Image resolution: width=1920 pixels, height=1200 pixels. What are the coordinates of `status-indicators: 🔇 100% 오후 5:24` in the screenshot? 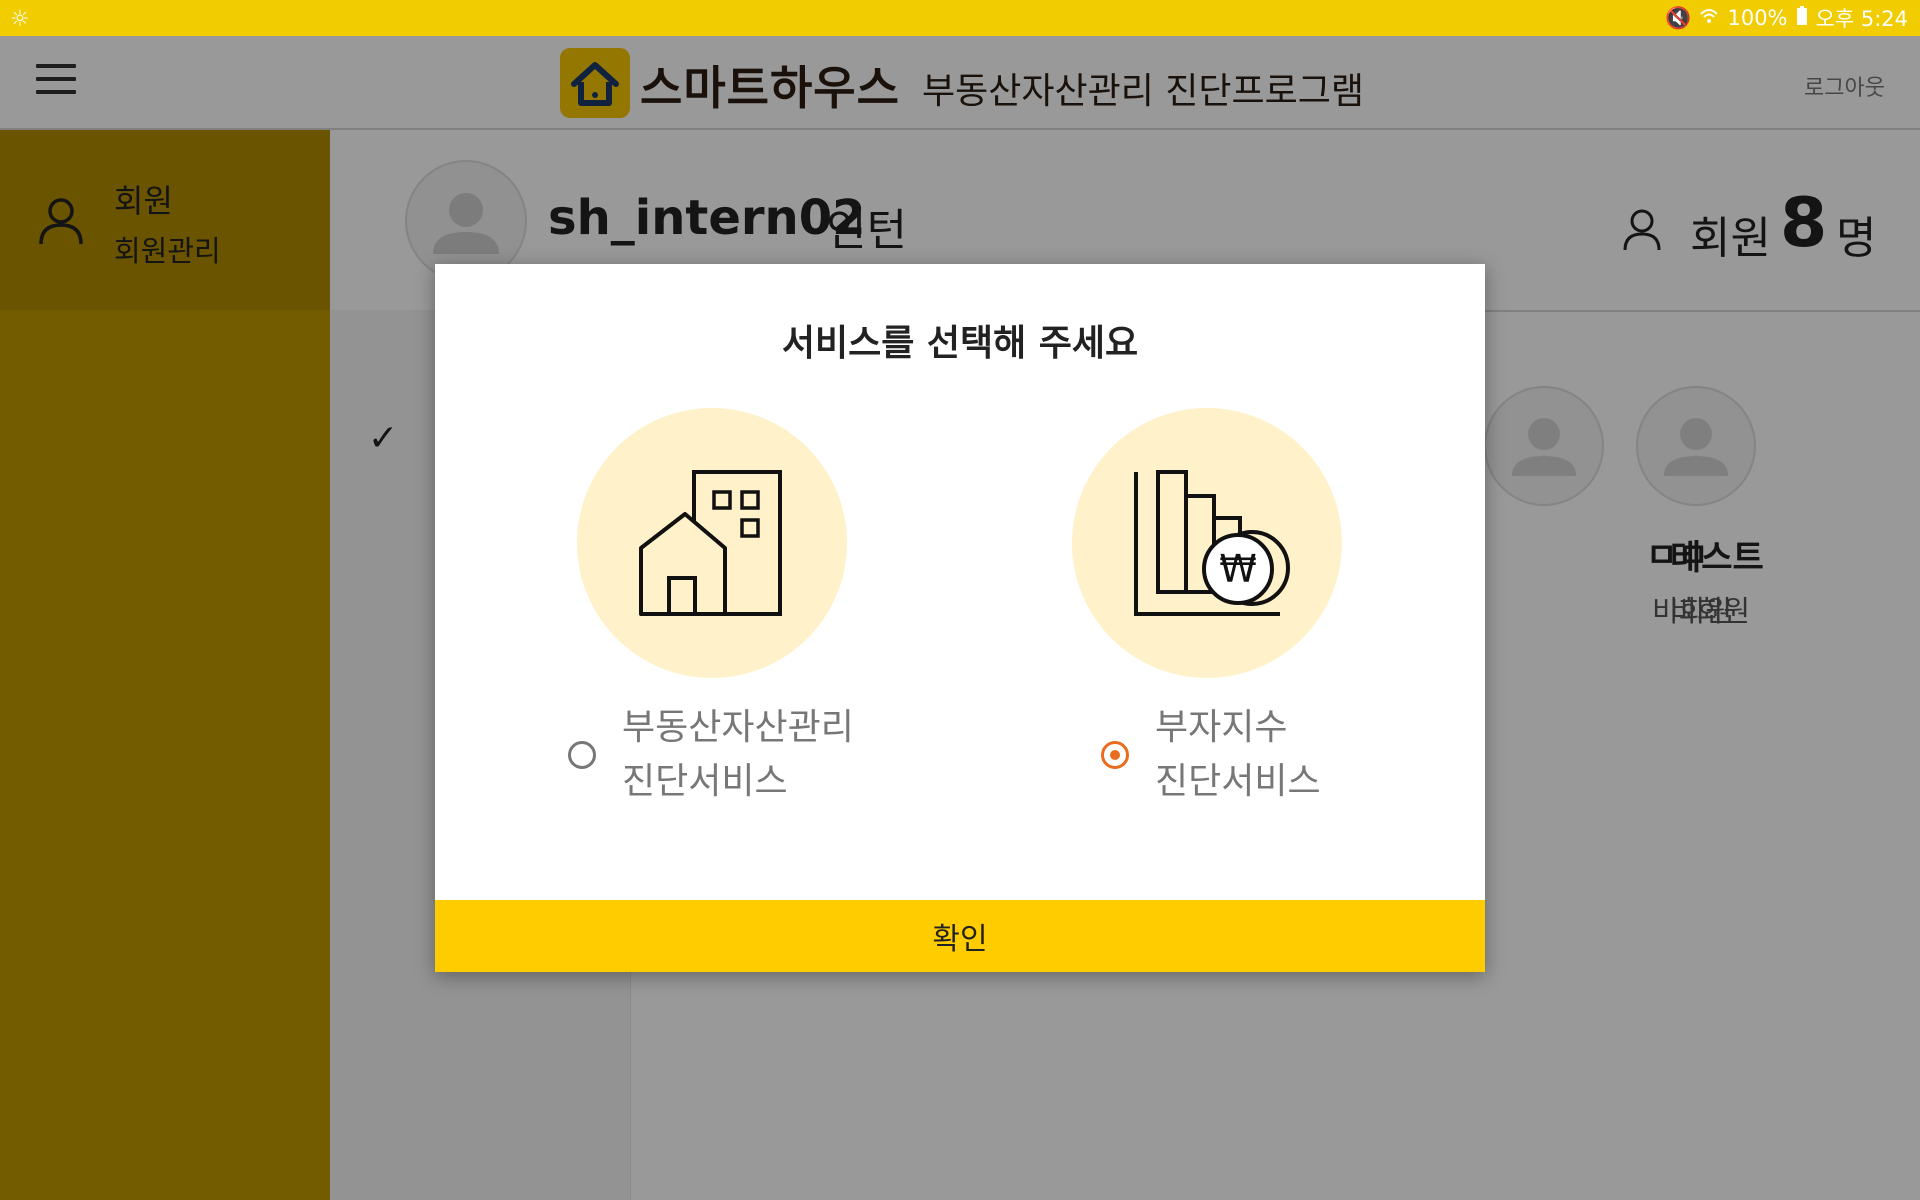 It's located at (1786, 18).